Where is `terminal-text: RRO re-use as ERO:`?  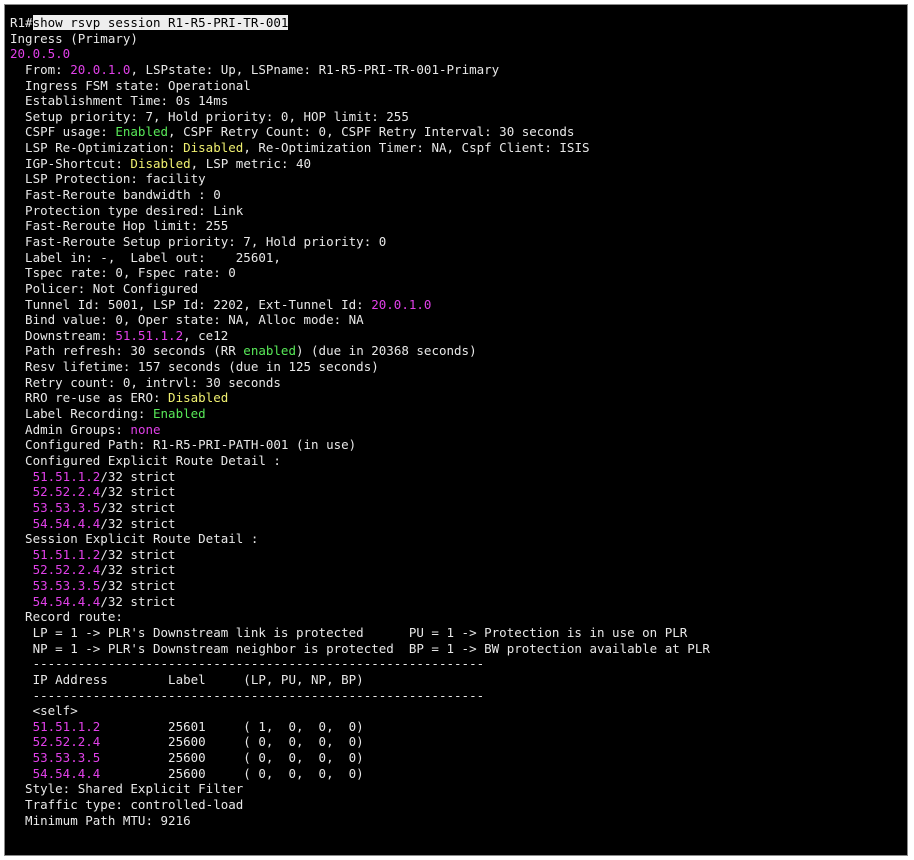
terminal-text: RRO re-use as ERO: is located at coordinates (89, 398).